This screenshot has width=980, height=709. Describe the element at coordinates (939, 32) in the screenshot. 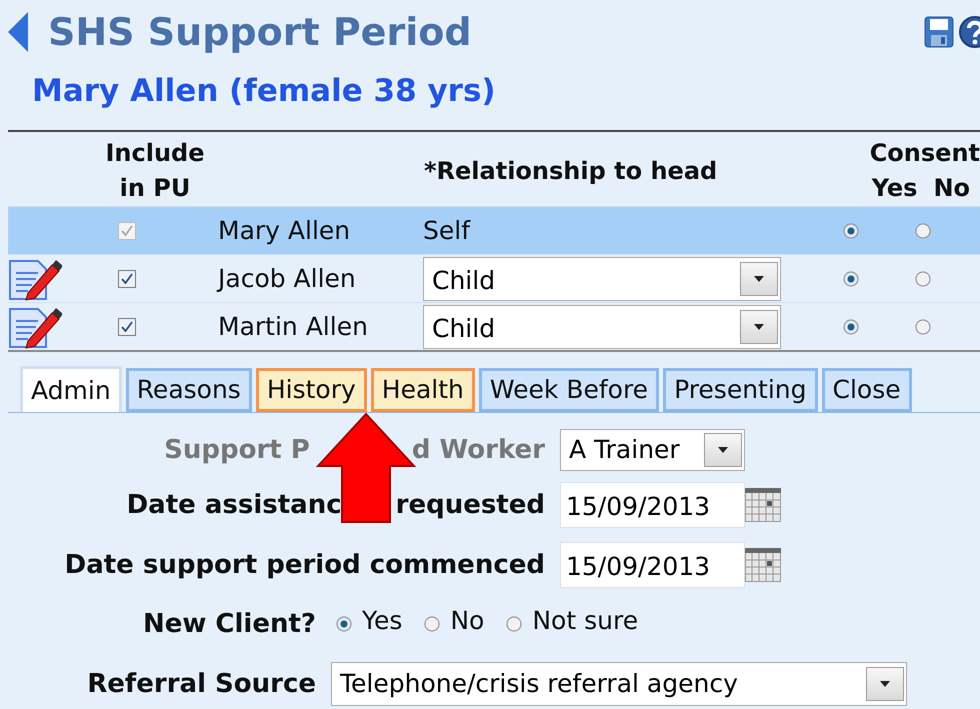

I see `save-icon` at that location.